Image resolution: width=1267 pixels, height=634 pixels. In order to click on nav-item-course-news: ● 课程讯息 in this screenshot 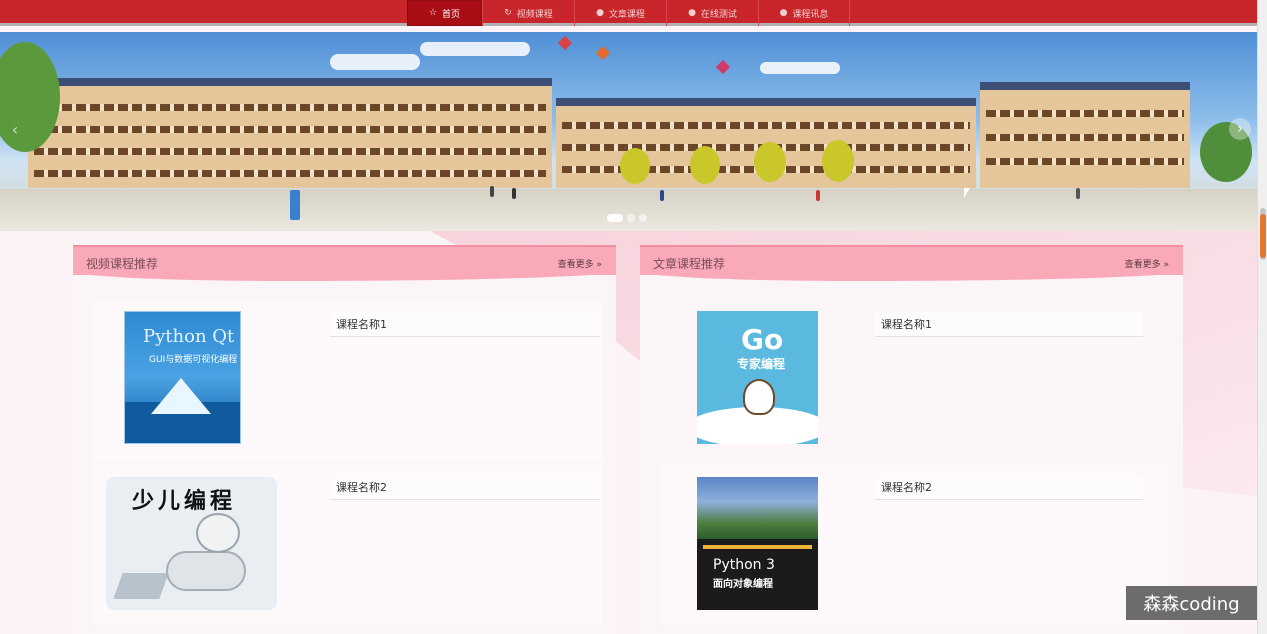, I will do `click(804, 13)`.